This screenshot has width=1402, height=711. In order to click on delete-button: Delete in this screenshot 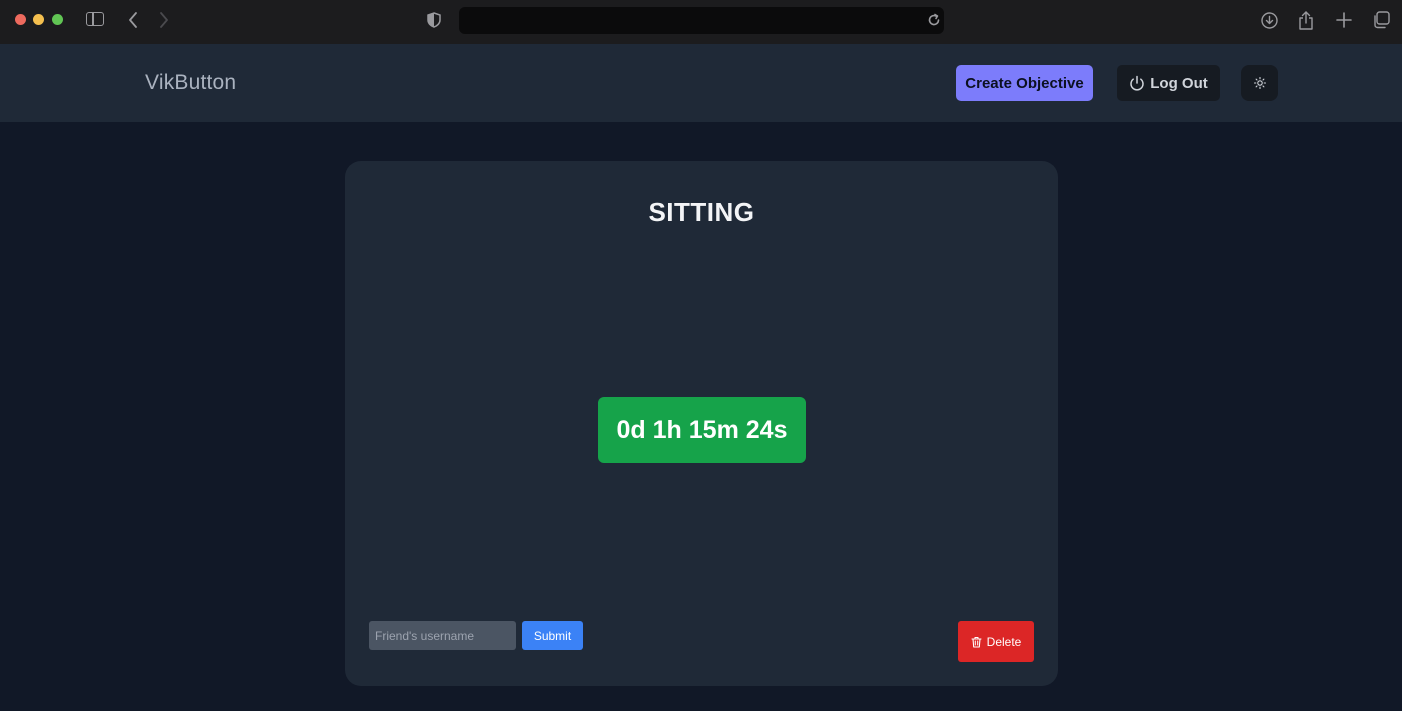, I will do `click(996, 641)`.